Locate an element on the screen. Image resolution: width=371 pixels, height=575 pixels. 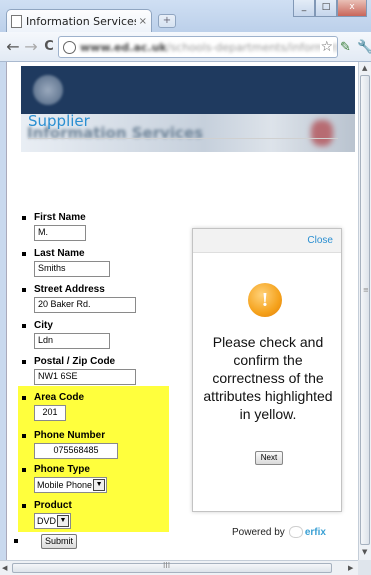
phone-type-value: Mobile Phone is located at coordinates (65, 485).